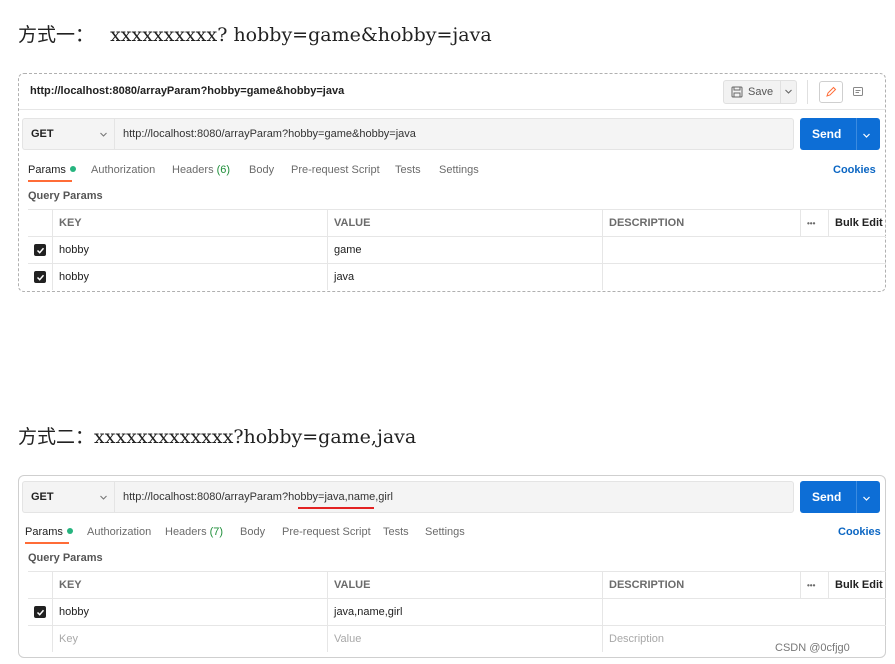  What do you see at coordinates (464, 612) in the screenshot?
I see `param-value: java,name,girl` at bounding box center [464, 612].